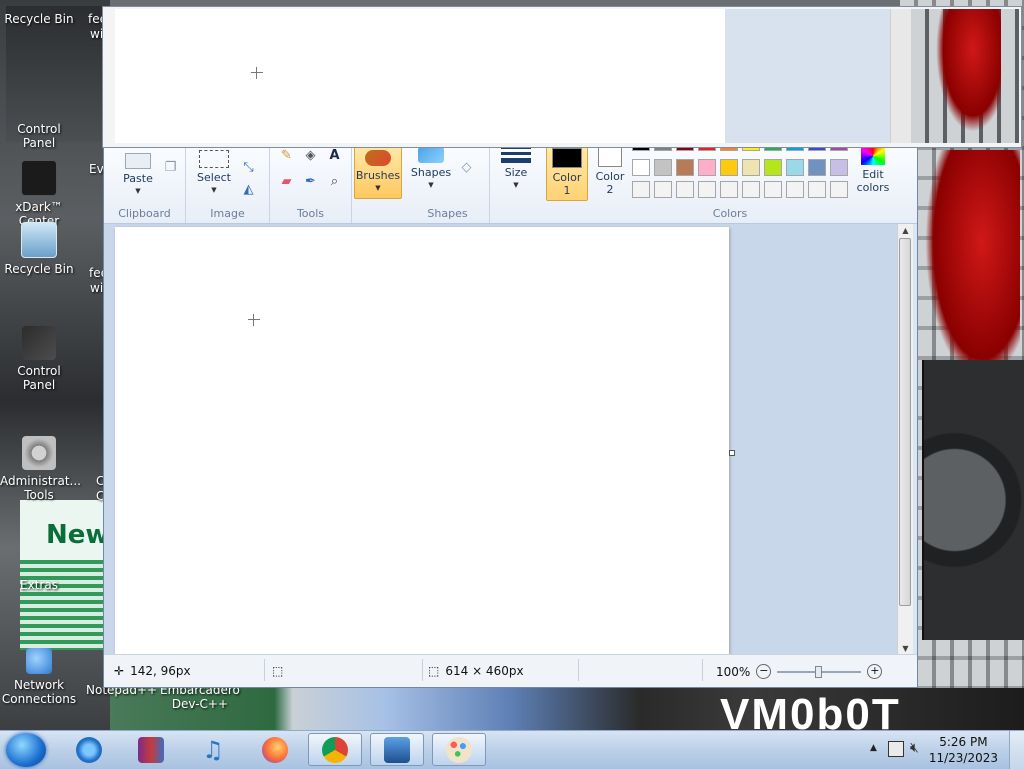 The height and width of the screenshot is (769, 1024). Describe the element at coordinates (914, 748) in the screenshot. I see `volume-muted-icon: 🔇︎` at that location.